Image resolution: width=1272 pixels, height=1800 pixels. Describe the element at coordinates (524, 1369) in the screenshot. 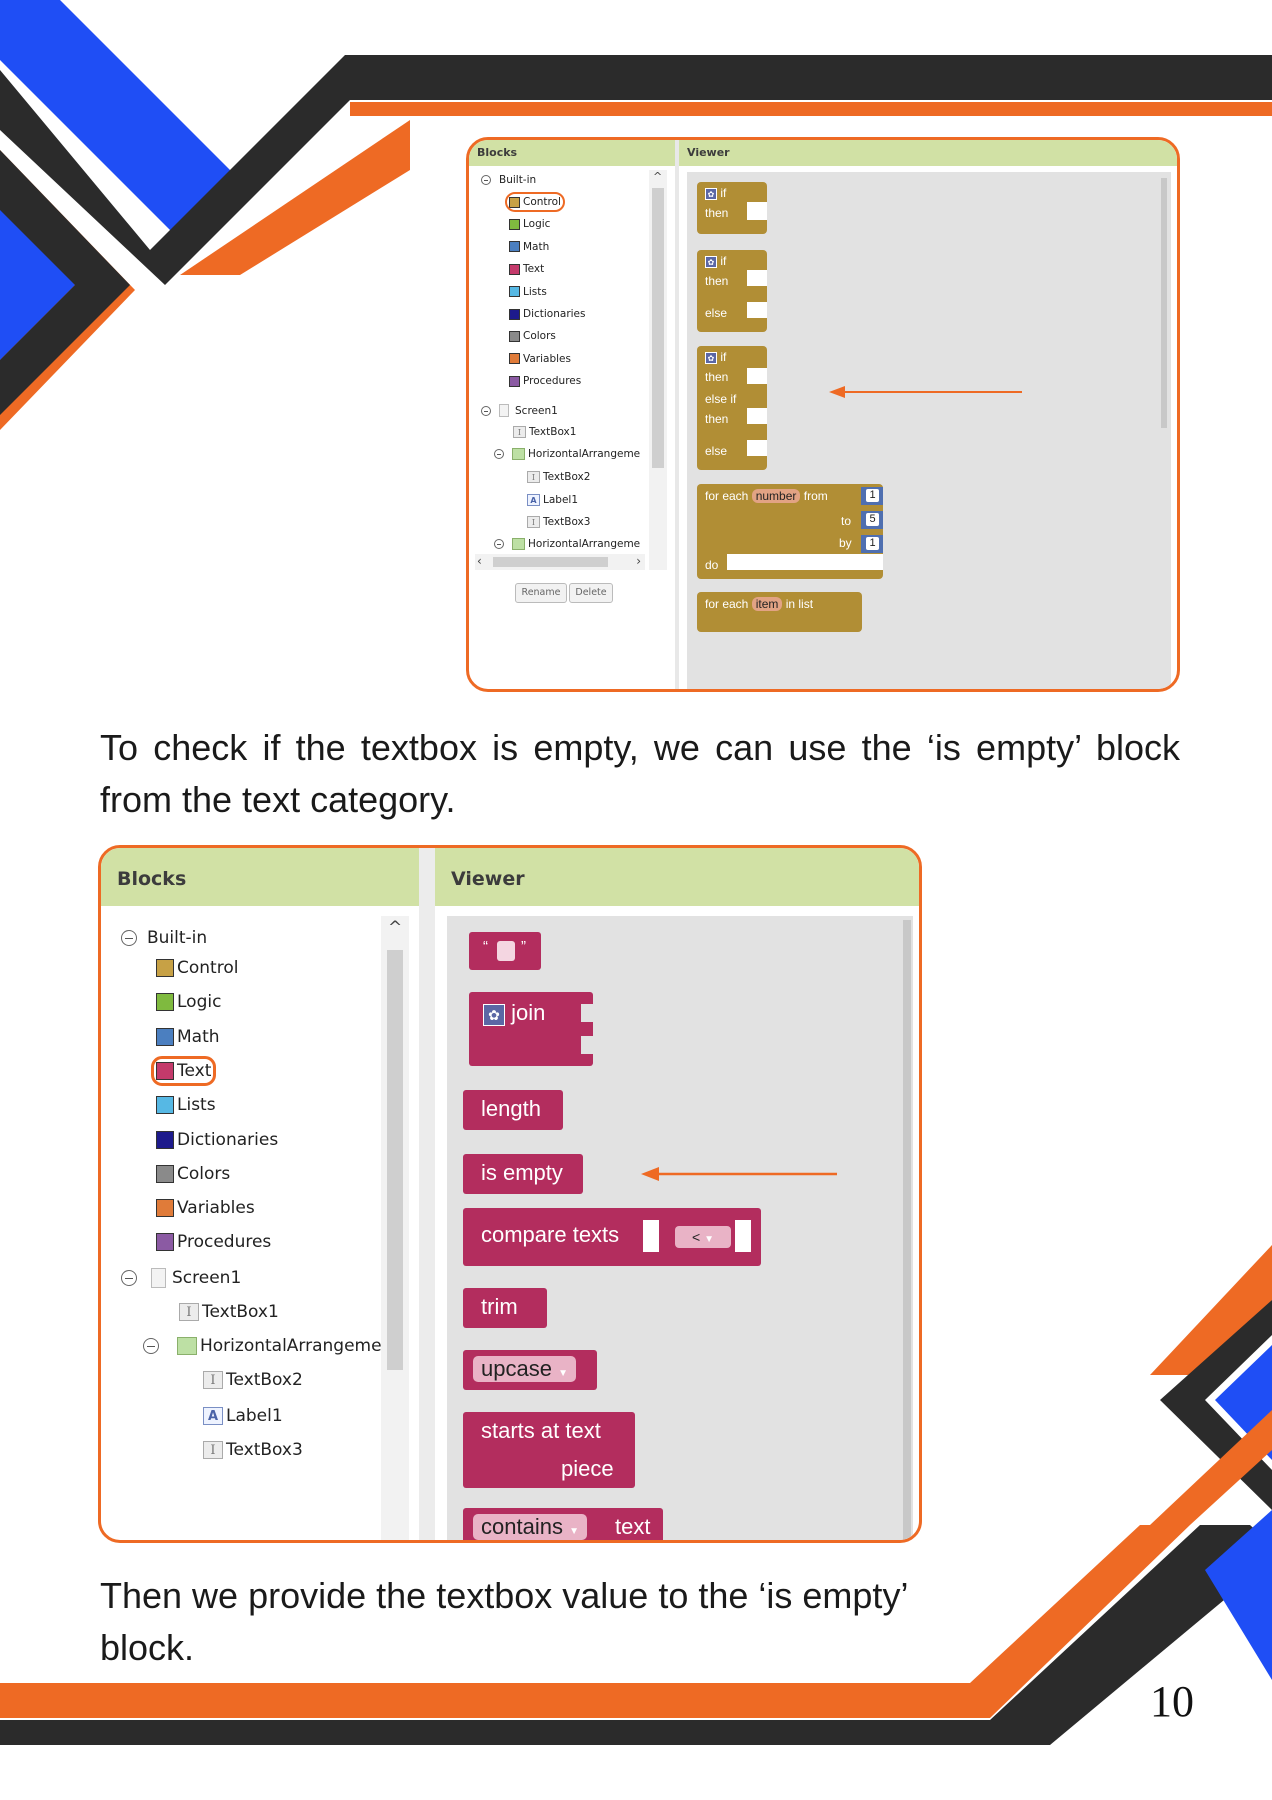

I see `upcase-dropdown: upcase ▼` at that location.